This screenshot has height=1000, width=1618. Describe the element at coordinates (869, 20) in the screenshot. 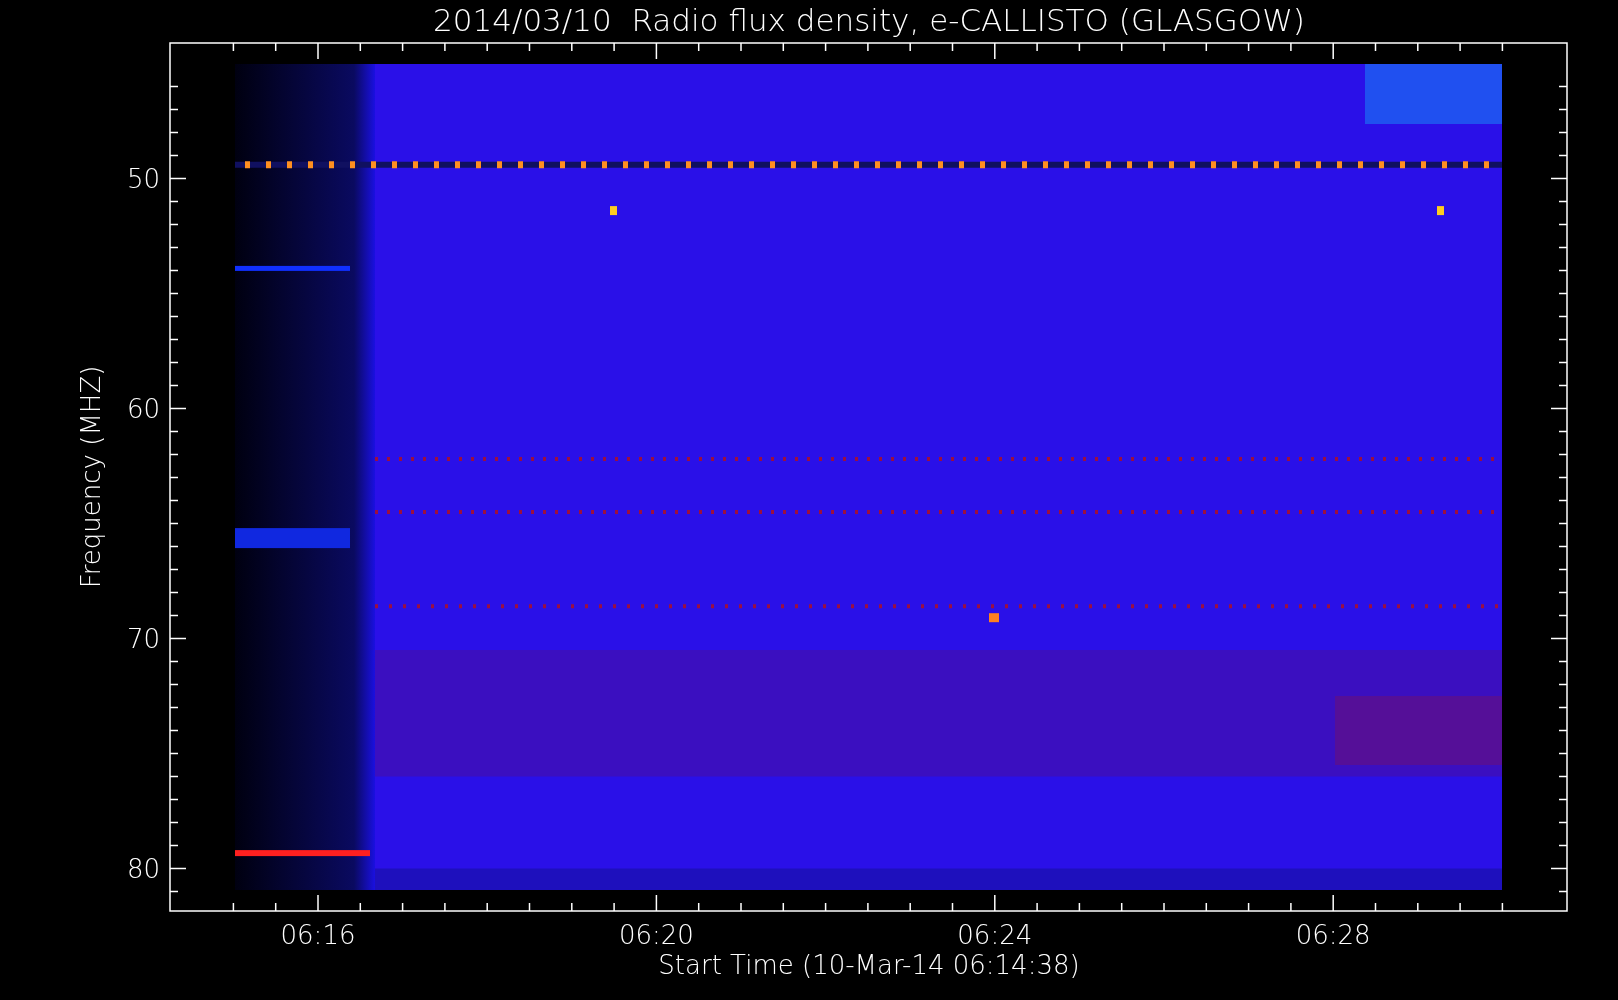

I see `chart-title: 2014/03/10 Radio flux density, e-CALLISTO (GLASGOW)` at that location.